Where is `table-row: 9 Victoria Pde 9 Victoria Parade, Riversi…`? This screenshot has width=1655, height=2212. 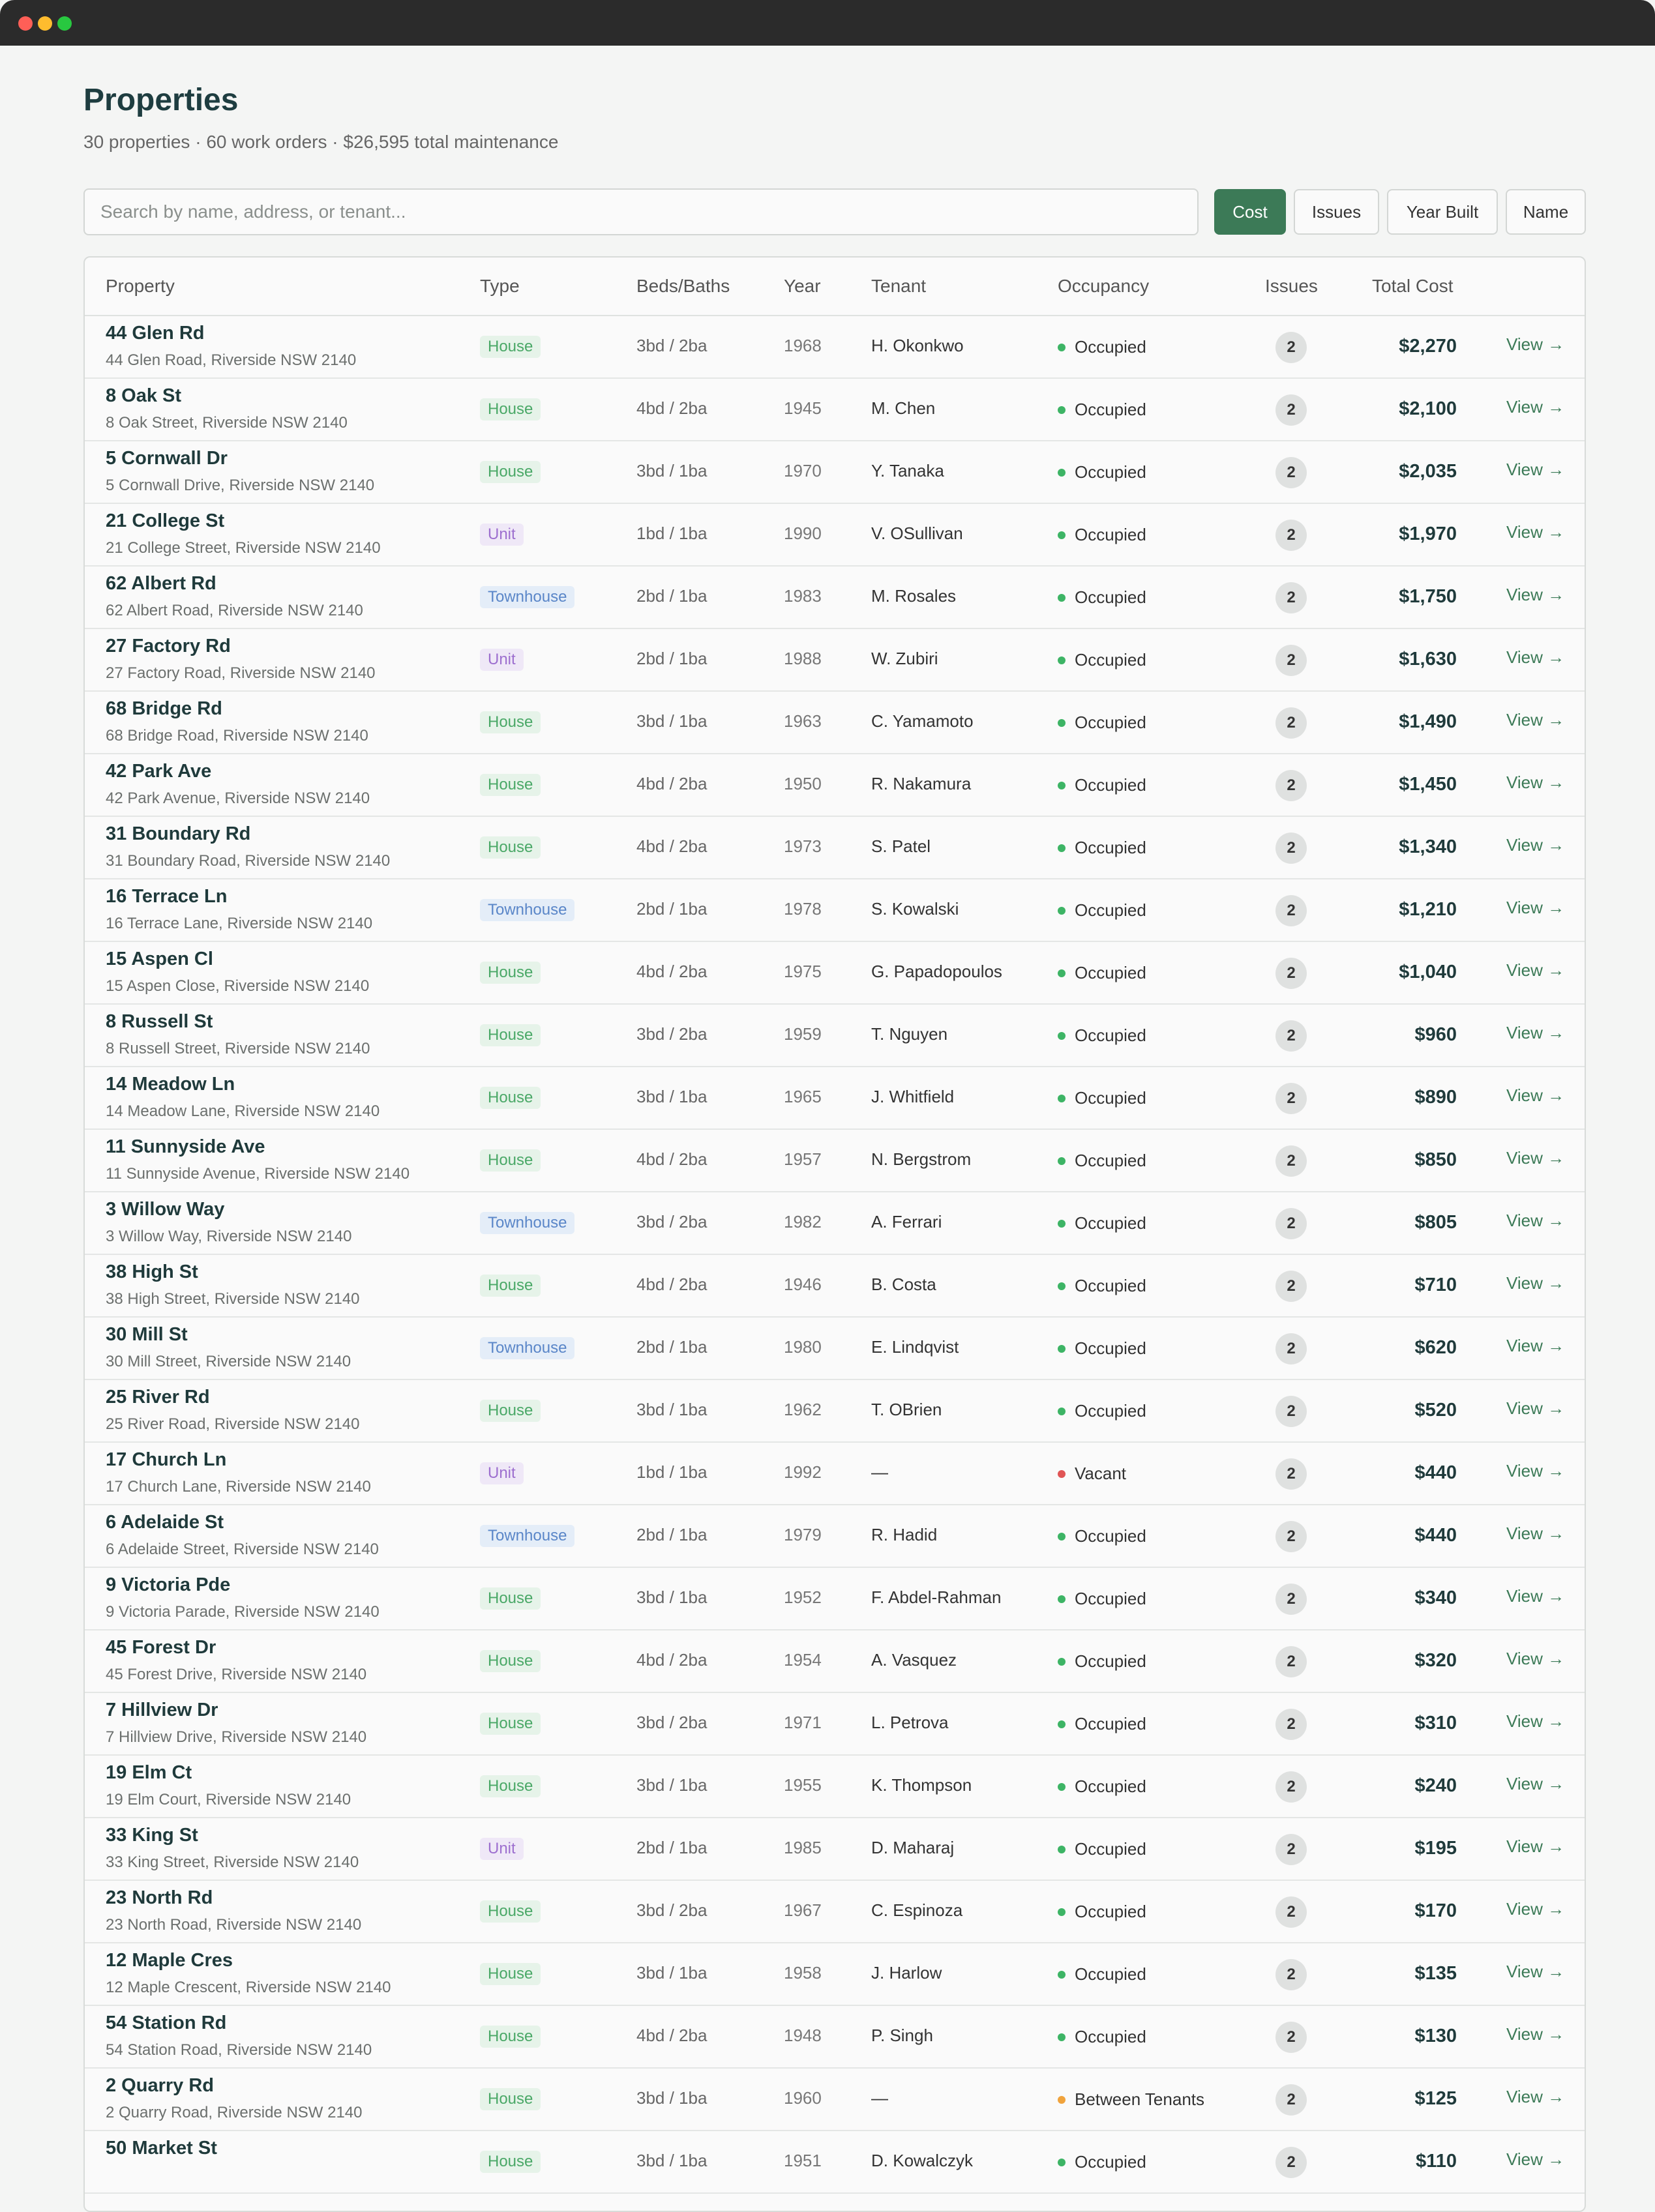
table-row: 9 Victoria Pde 9 Victoria Parade, Riversi… is located at coordinates (835, 1599).